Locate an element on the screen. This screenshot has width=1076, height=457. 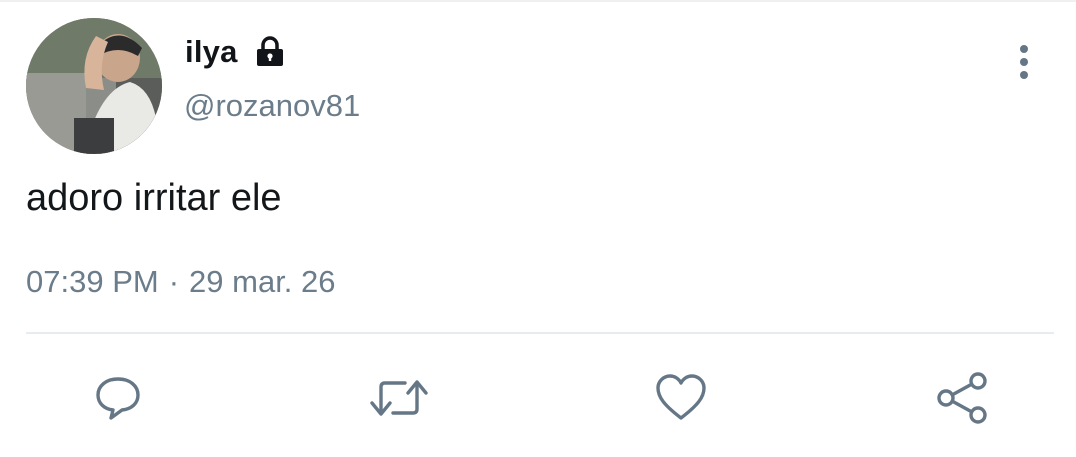
tweet-time: 07:39 PM is located at coordinates (92, 281).